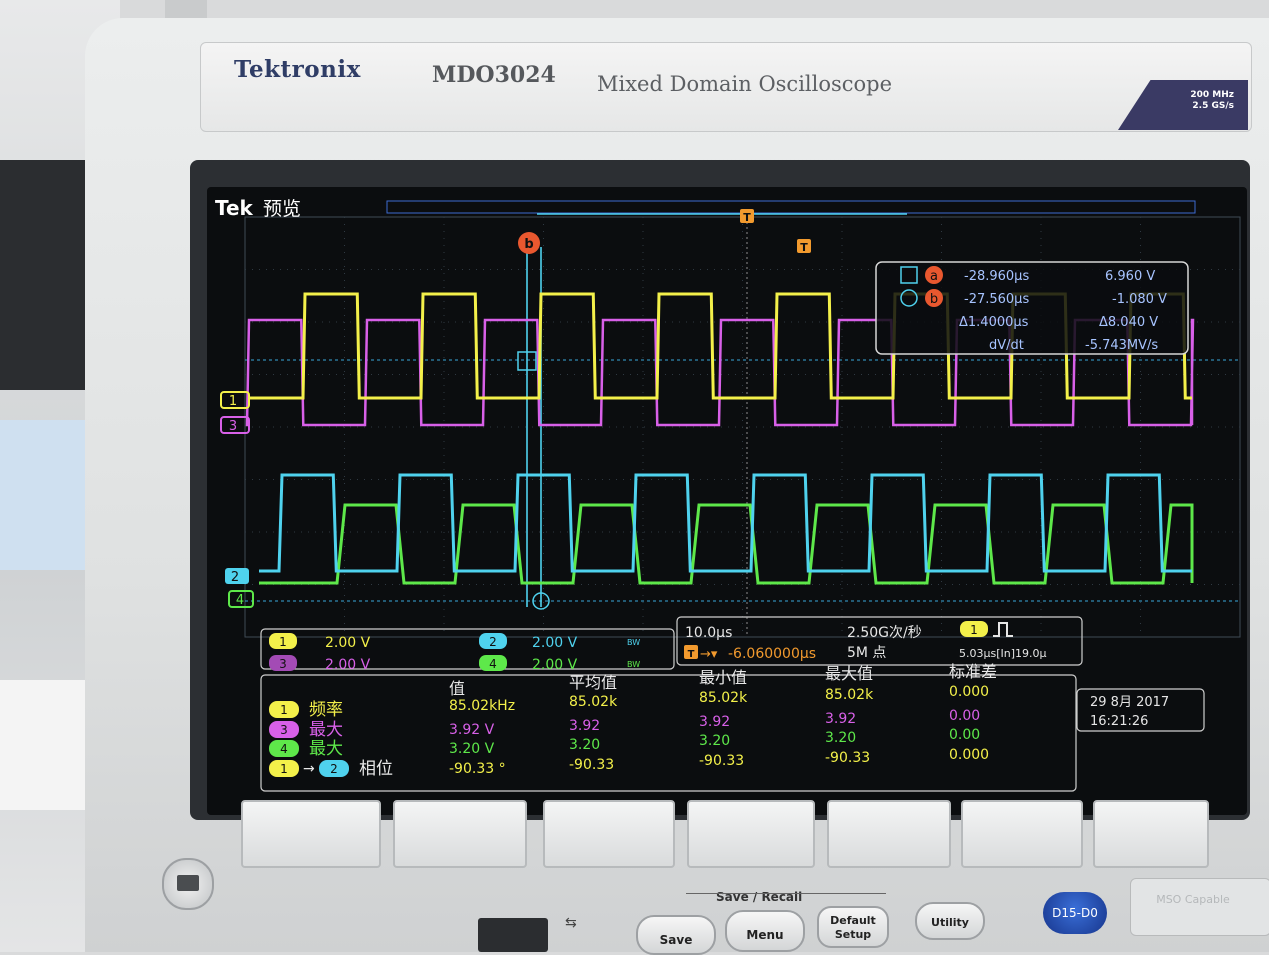 The image size is (1269, 955). What do you see at coordinates (555, 643) in the screenshot?
I see `ch2-scale: 2.00 V` at bounding box center [555, 643].